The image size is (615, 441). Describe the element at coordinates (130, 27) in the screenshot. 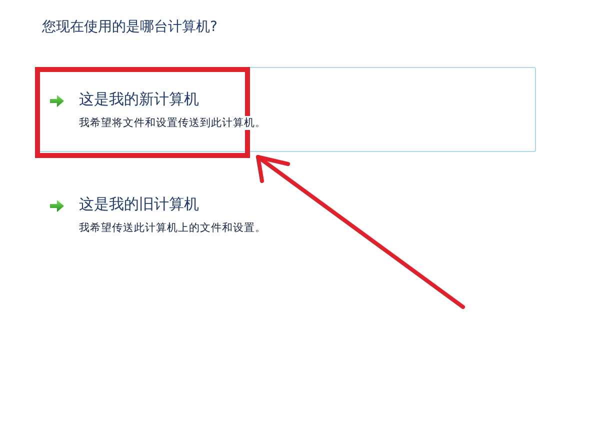

I see `question-heading: 您现在使用的是哪台计算机?` at that location.